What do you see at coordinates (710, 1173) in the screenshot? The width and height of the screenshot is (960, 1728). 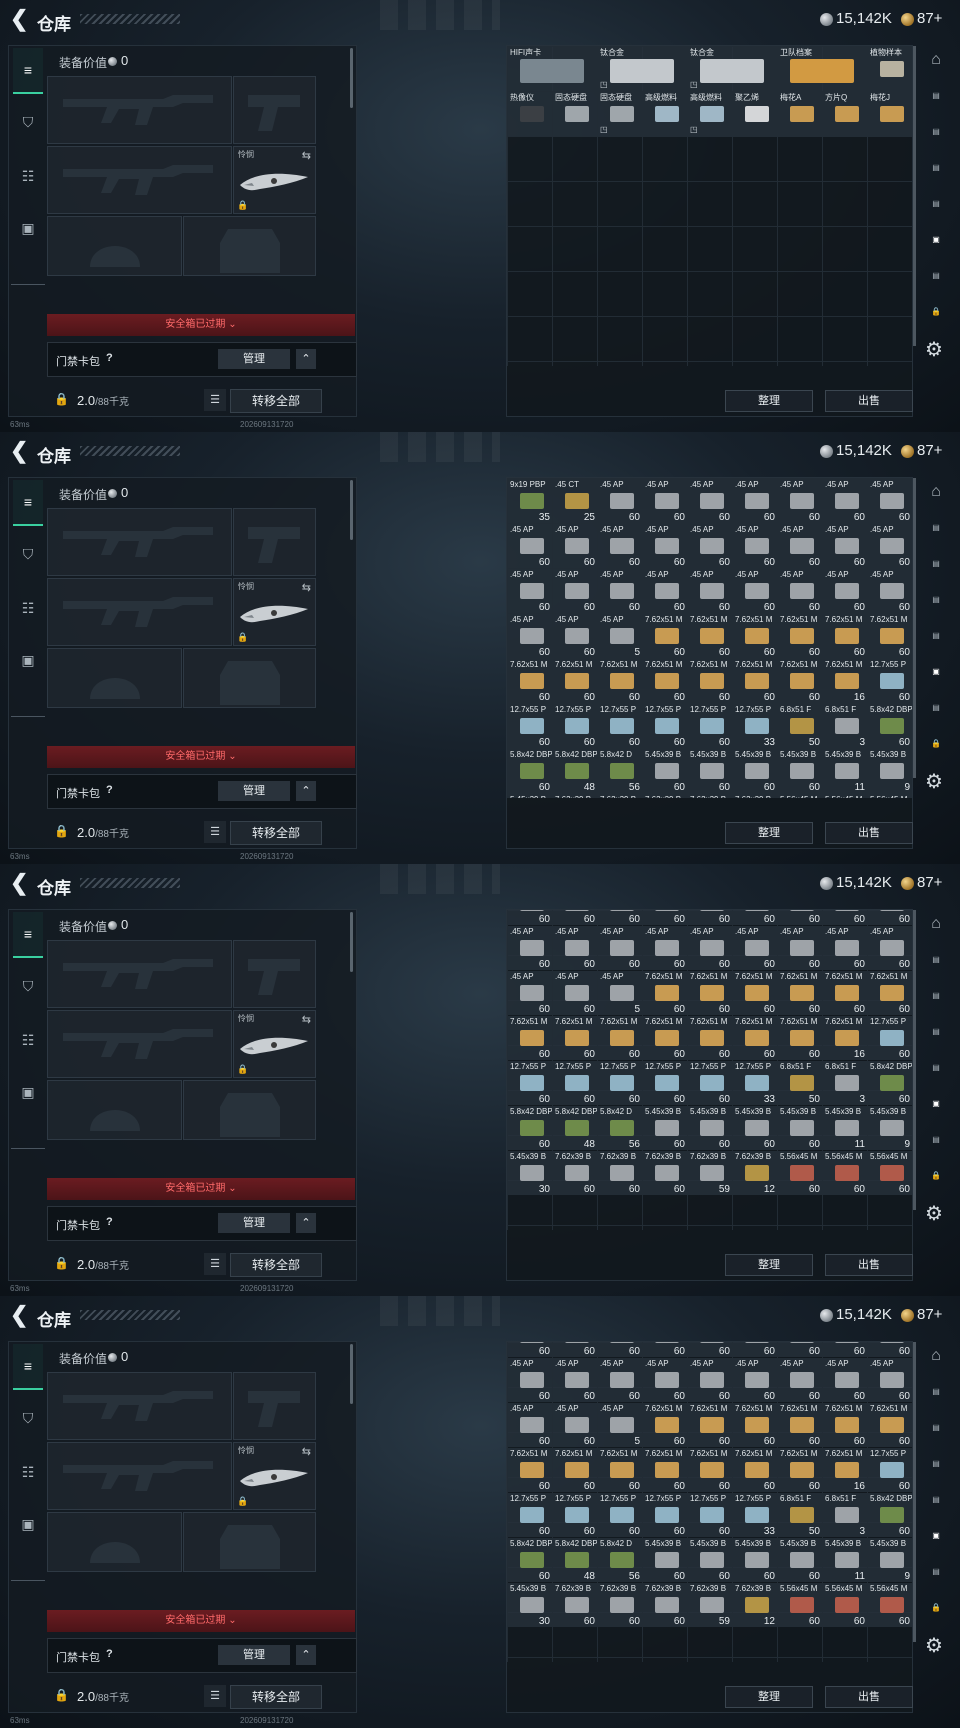 I see `stash-item: 7.62x39 B 59` at bounding box center [710, 1173].